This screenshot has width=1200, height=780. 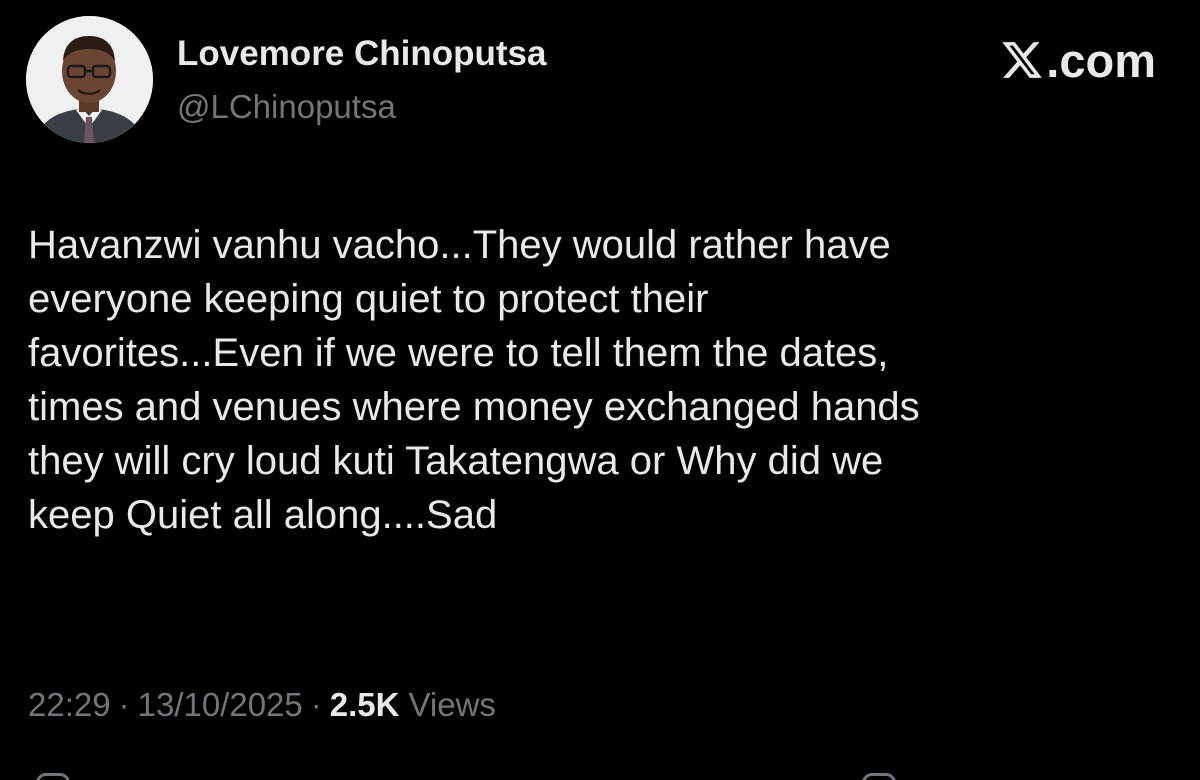 I want to click on views-label: Views, so click(x=452, y=704).